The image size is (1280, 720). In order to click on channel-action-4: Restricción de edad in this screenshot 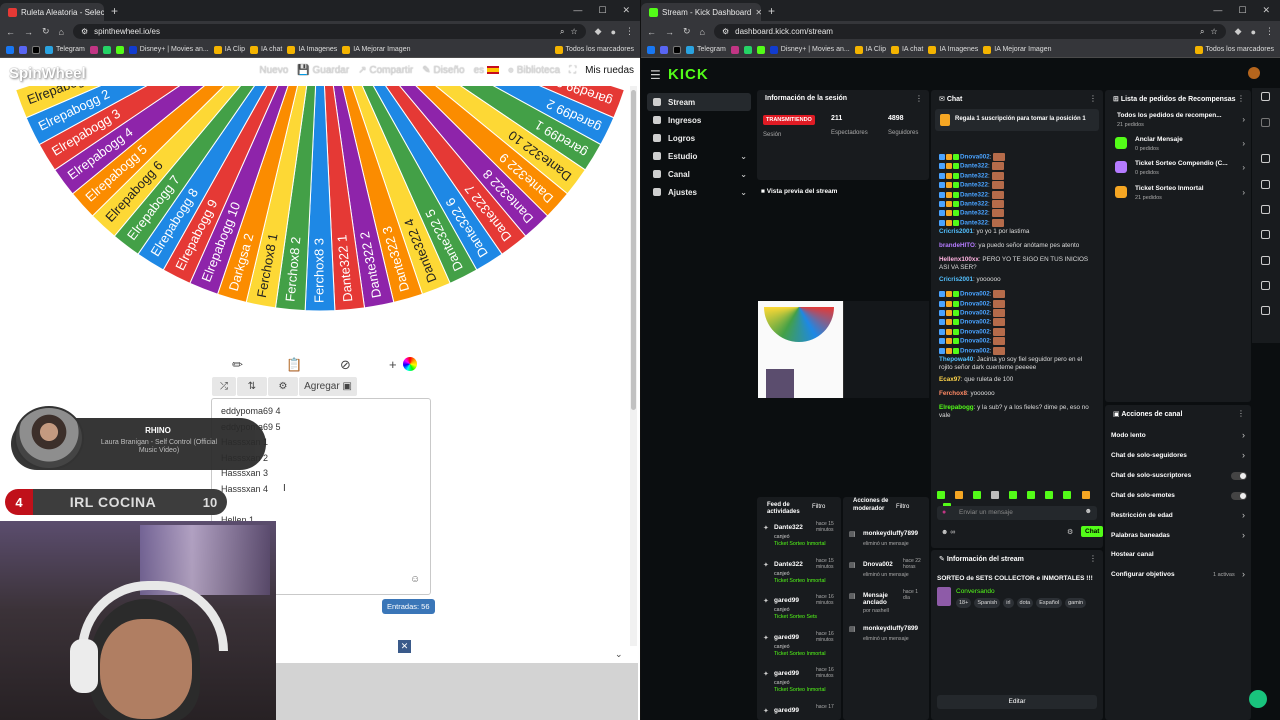, I will do `click(1142, 515)`.